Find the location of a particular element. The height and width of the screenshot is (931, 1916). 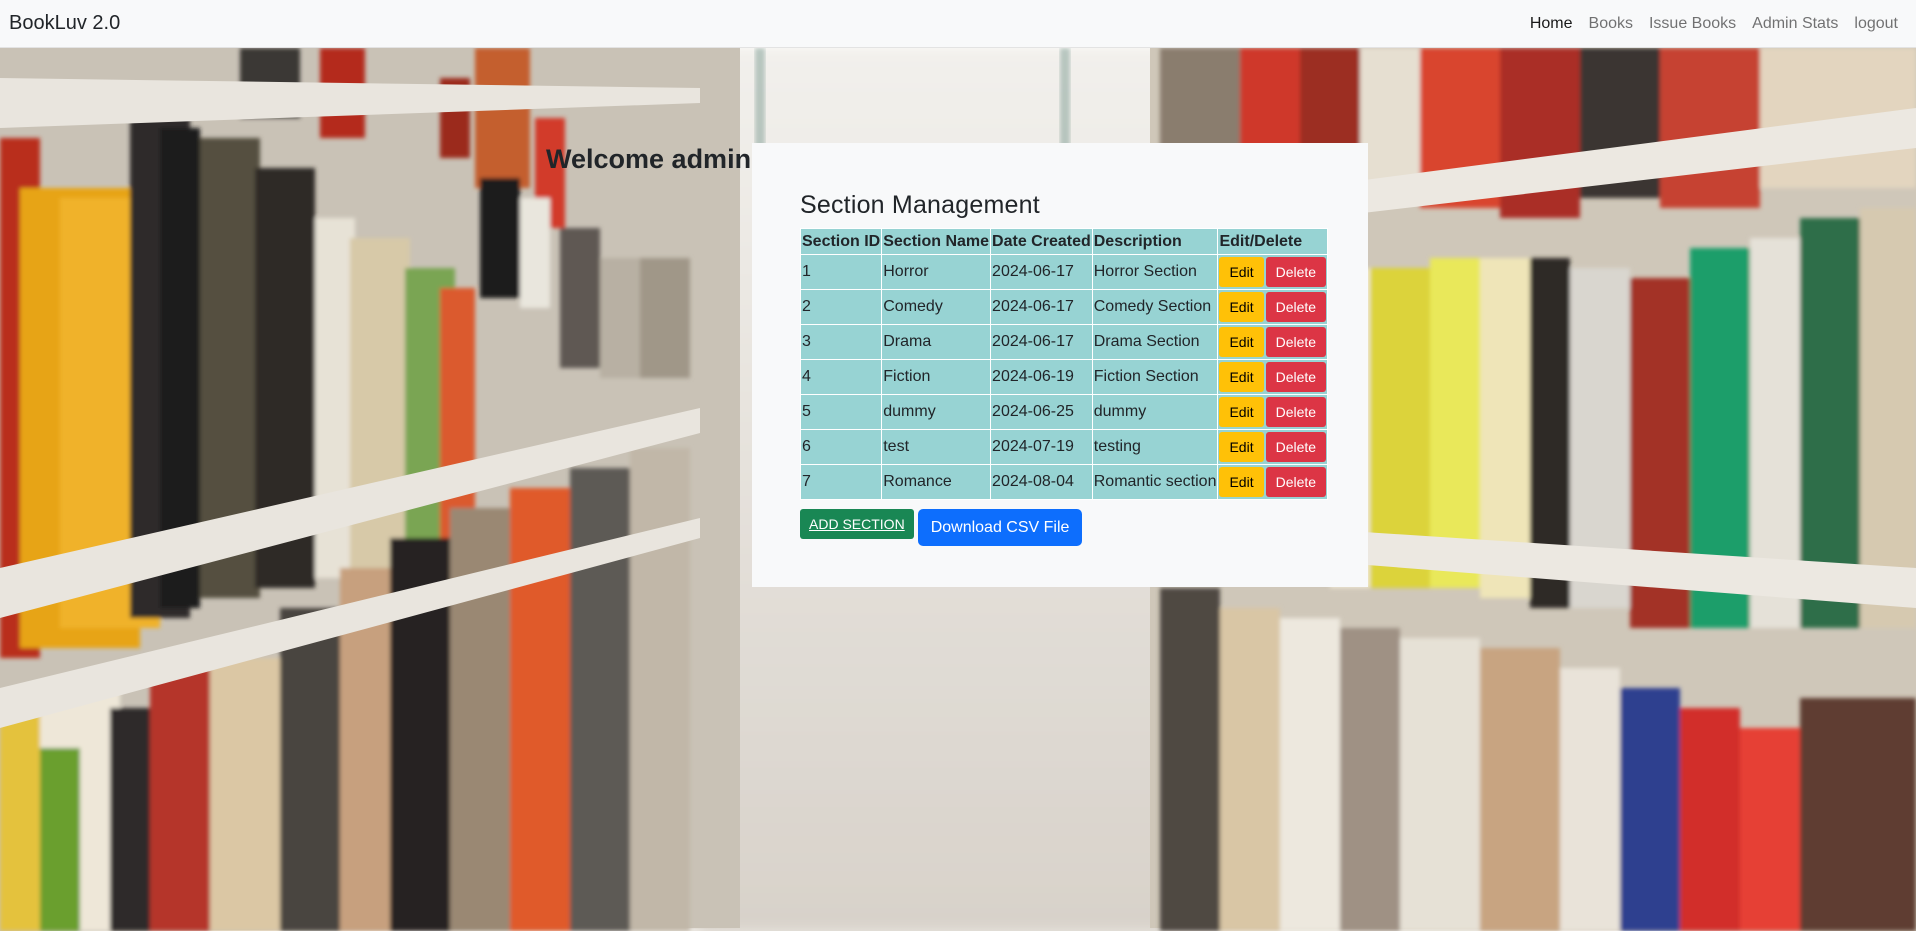

table-row: 5 dummy 2024-06-25 dummy Edit Delete is located at coordinates (1064, 412).